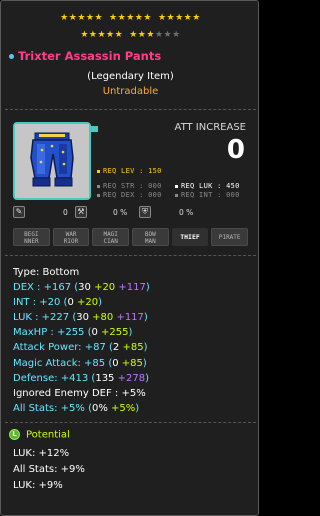 This screenshot has height=516, width=320. What do you see at coordinates (38, 485) in the screenshot?
I see `potential-line-3: LUK: +9%` at bounding box center [38, 485].